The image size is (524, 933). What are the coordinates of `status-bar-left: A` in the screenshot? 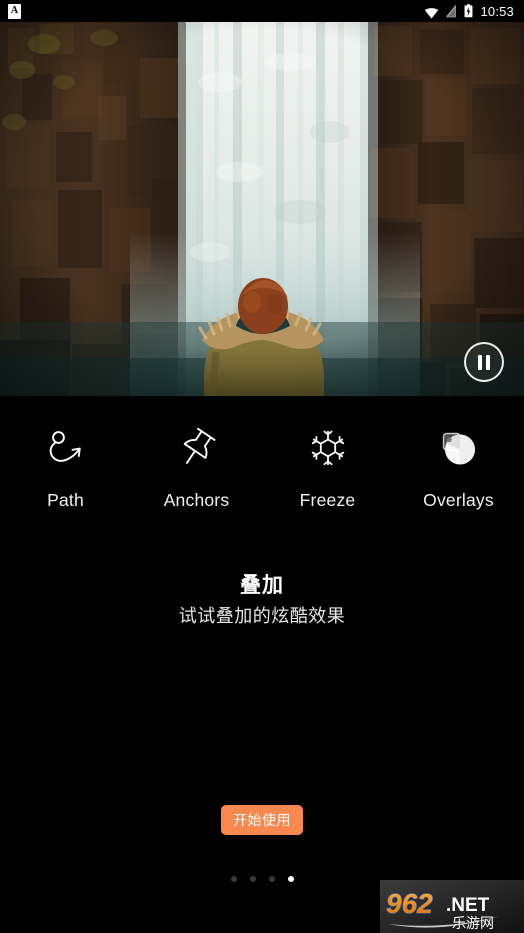 It's located at (14, 11).